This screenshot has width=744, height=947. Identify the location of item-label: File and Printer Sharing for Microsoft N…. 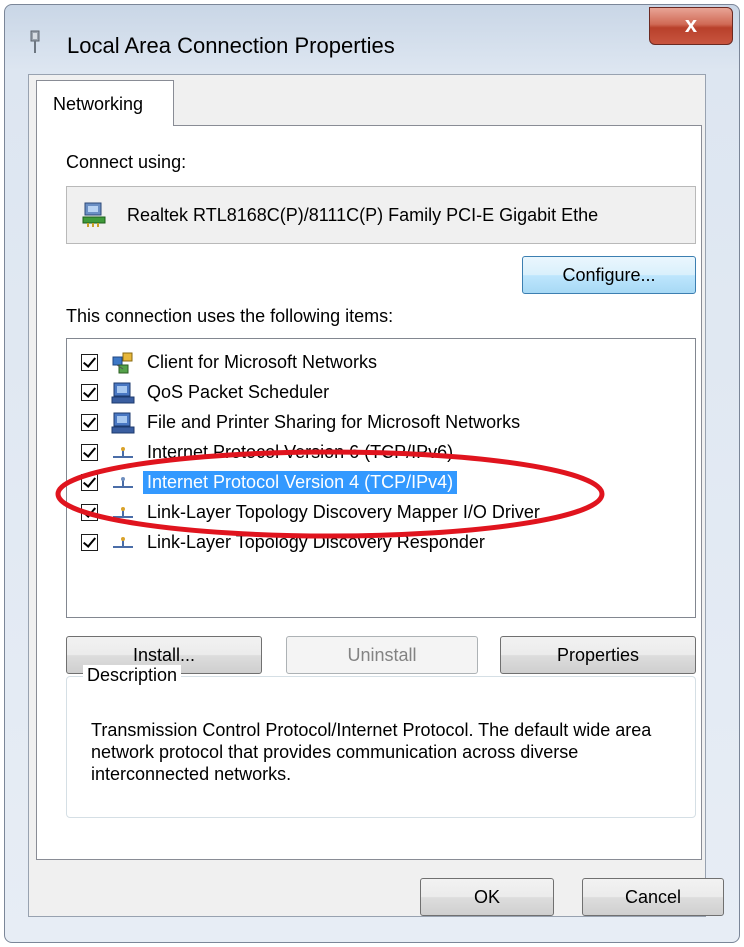
(334, 422).